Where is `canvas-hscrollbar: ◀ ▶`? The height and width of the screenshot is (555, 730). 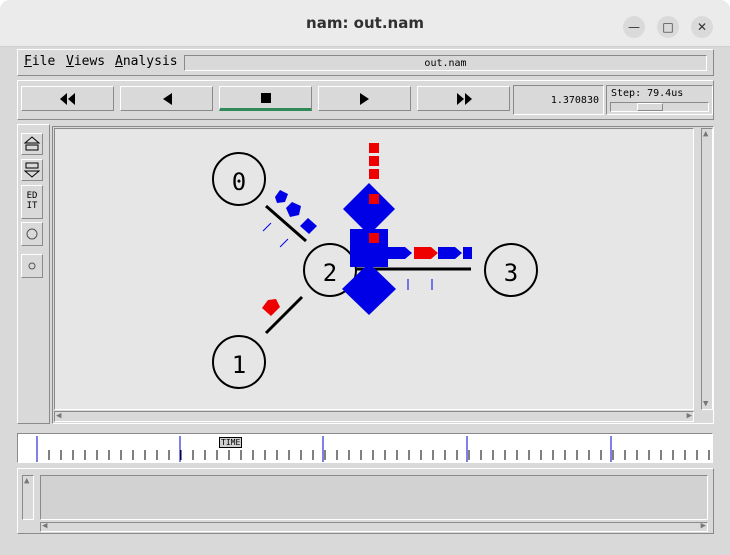 canvas-hscrollbar: ◀ ▶ is located at coordinates (374, 416).